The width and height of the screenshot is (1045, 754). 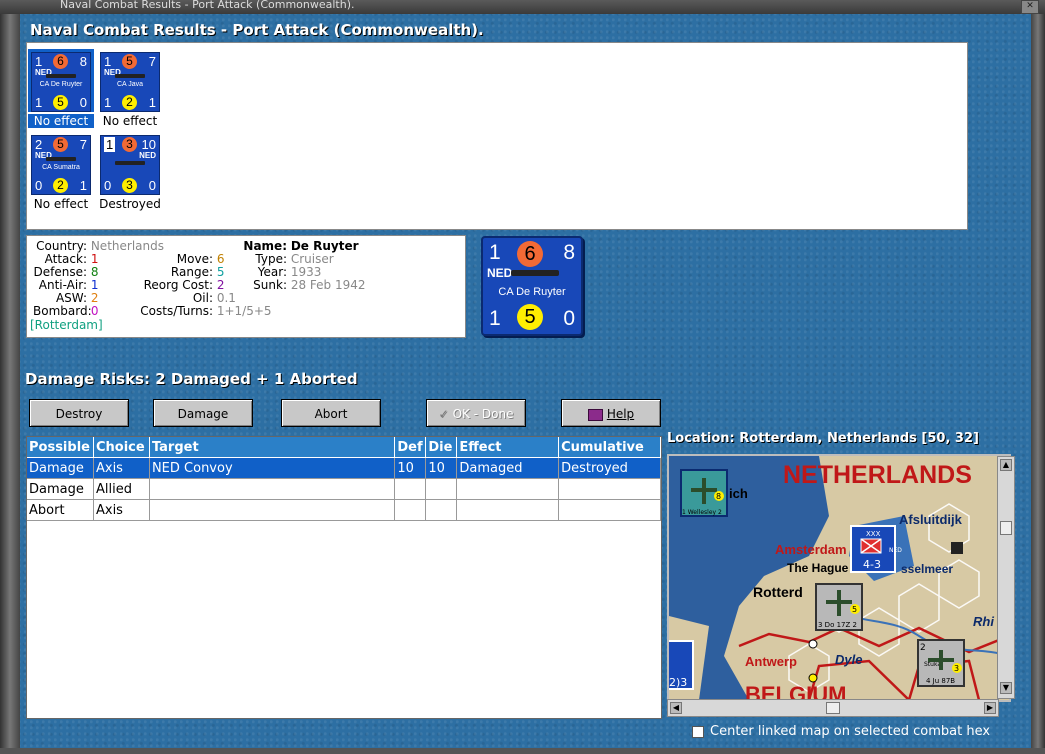 What do you see at coordinates (83, 102) in the screenshot?
I see `counter-br: 0` at bounding box center [83, 102].